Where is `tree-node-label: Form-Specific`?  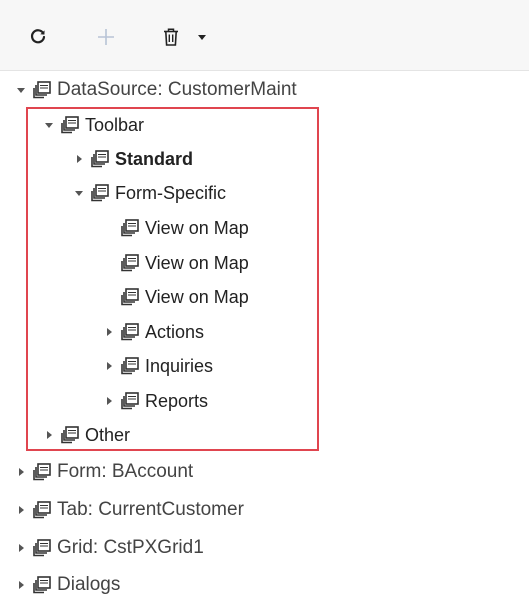
tree-node-label: Form-Specific is located at coordinates (171, 192).